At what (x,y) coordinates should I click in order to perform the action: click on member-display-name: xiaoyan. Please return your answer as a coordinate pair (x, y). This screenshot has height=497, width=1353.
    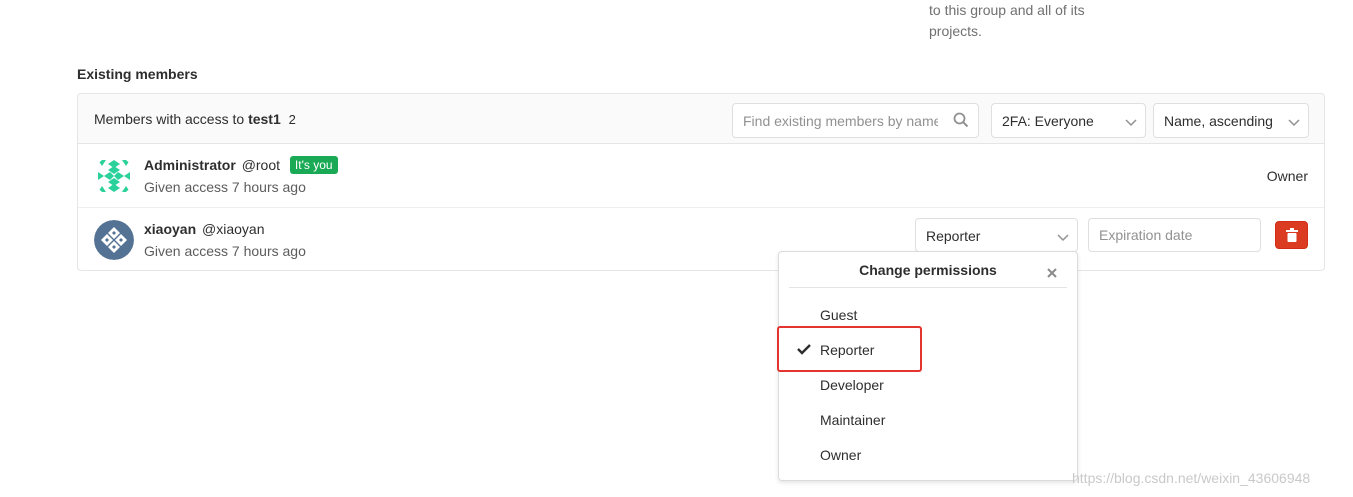
    Looking at the image, I should click on (170, 229).